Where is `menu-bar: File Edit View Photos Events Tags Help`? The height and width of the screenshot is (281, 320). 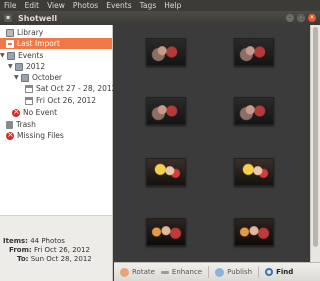
menu-bar: File Edit View Photos Events Tags Help is located at coordinates (160, 5).